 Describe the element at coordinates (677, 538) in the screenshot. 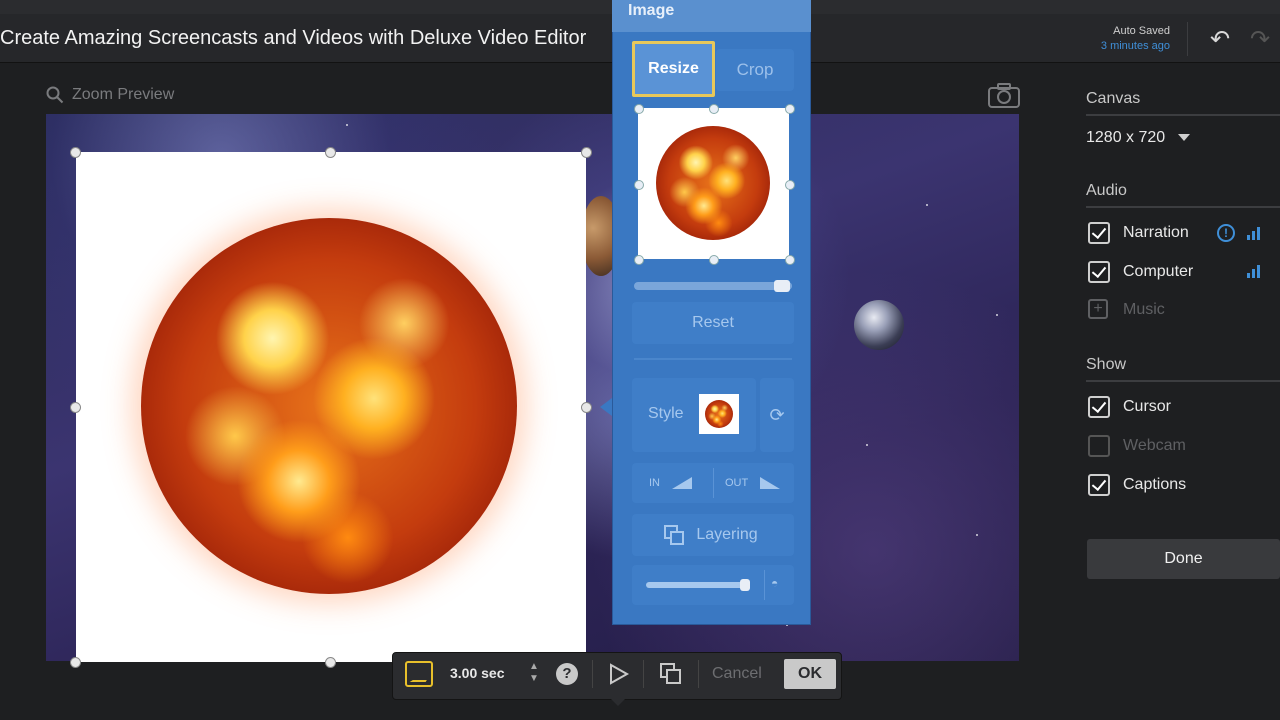

I see `layering-icon-front` at that location.